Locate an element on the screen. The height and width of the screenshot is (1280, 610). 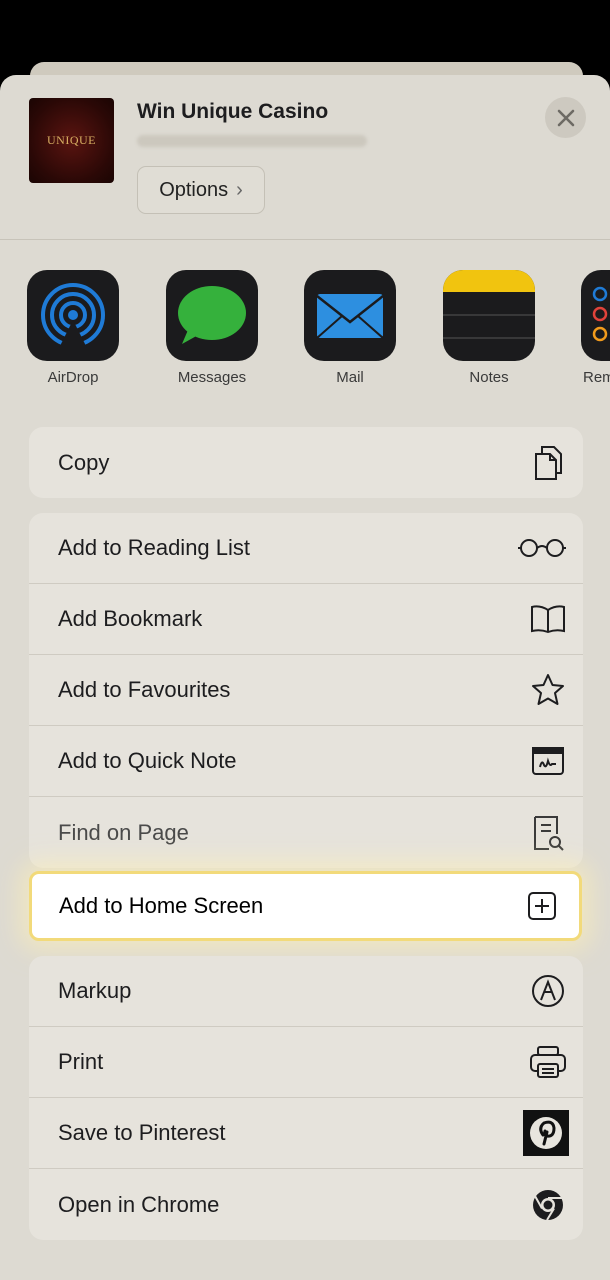
app-label: AirDrop is located at coordinates (73, 377).